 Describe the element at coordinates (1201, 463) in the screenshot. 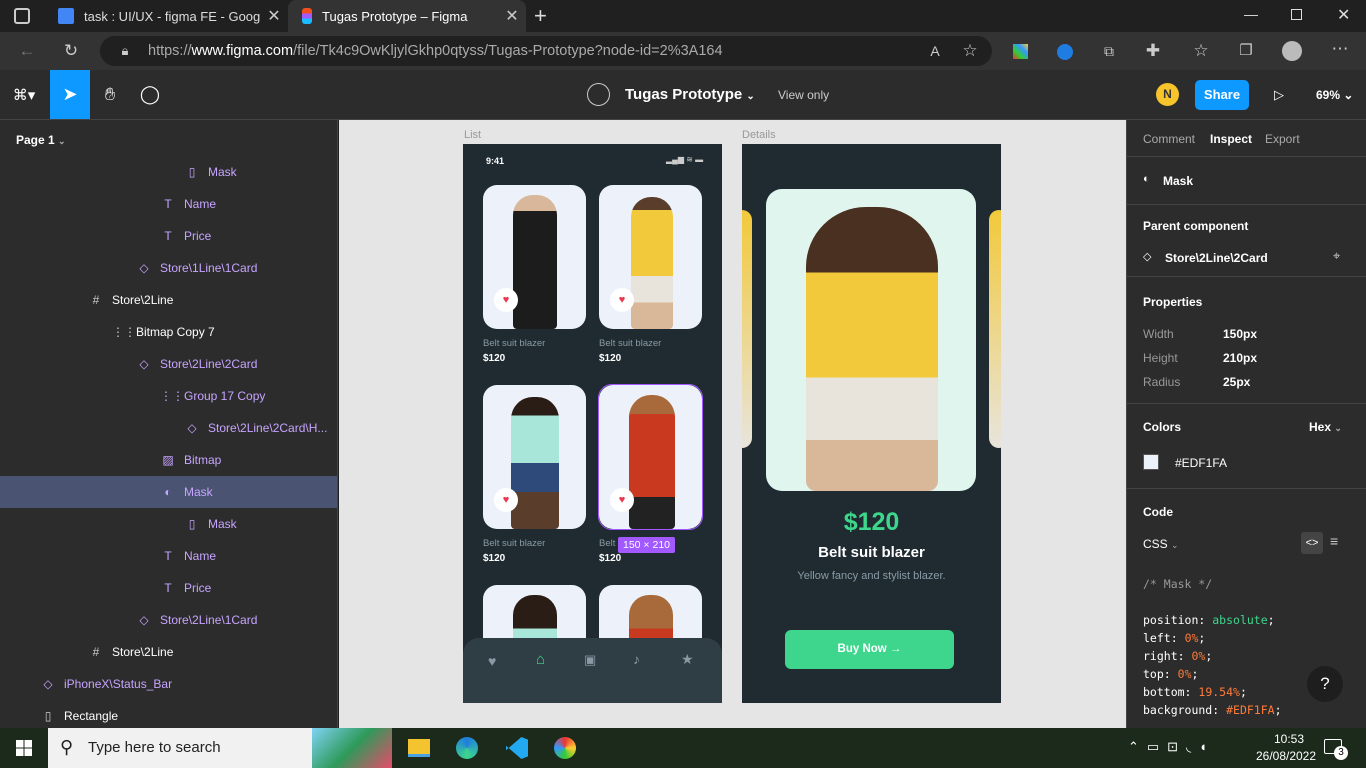

I see `color-value: #EDF1FA` at that location.